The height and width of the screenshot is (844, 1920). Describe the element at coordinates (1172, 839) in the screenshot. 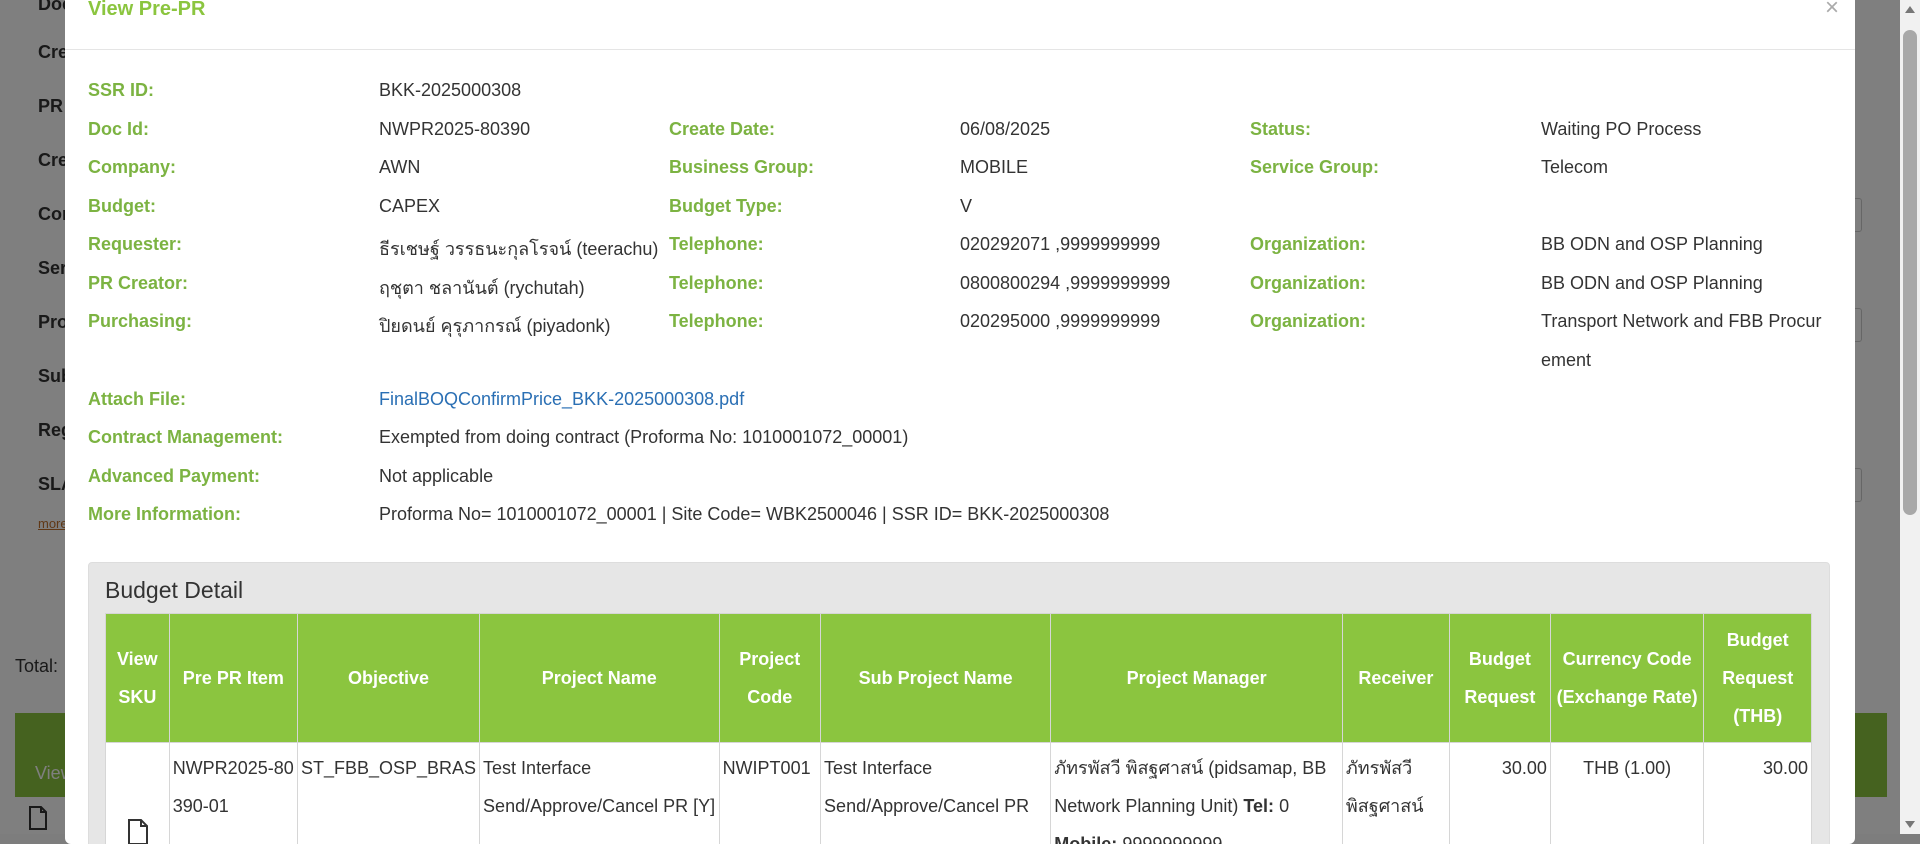

I see `project-manager-mobile-value: 9999999999` at that location.